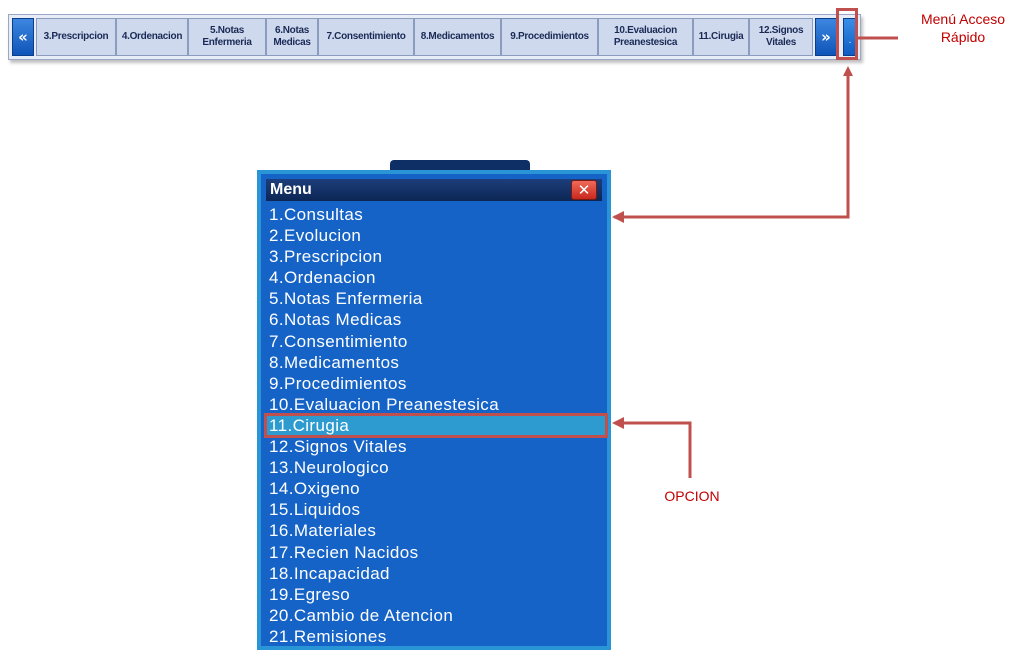 This screenshot has width=1026, height=653. Describe the element at coordinates (618, 423) in the screenshot. I see `option-arrow-head` at that location.